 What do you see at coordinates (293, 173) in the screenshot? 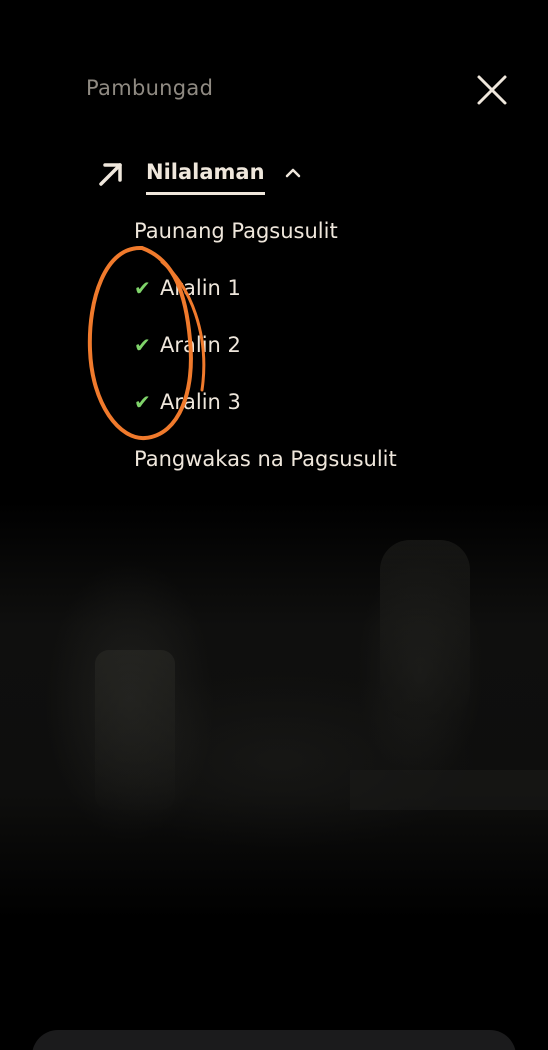
I see `chevron-up-icon` at bounding box center [293, 173].